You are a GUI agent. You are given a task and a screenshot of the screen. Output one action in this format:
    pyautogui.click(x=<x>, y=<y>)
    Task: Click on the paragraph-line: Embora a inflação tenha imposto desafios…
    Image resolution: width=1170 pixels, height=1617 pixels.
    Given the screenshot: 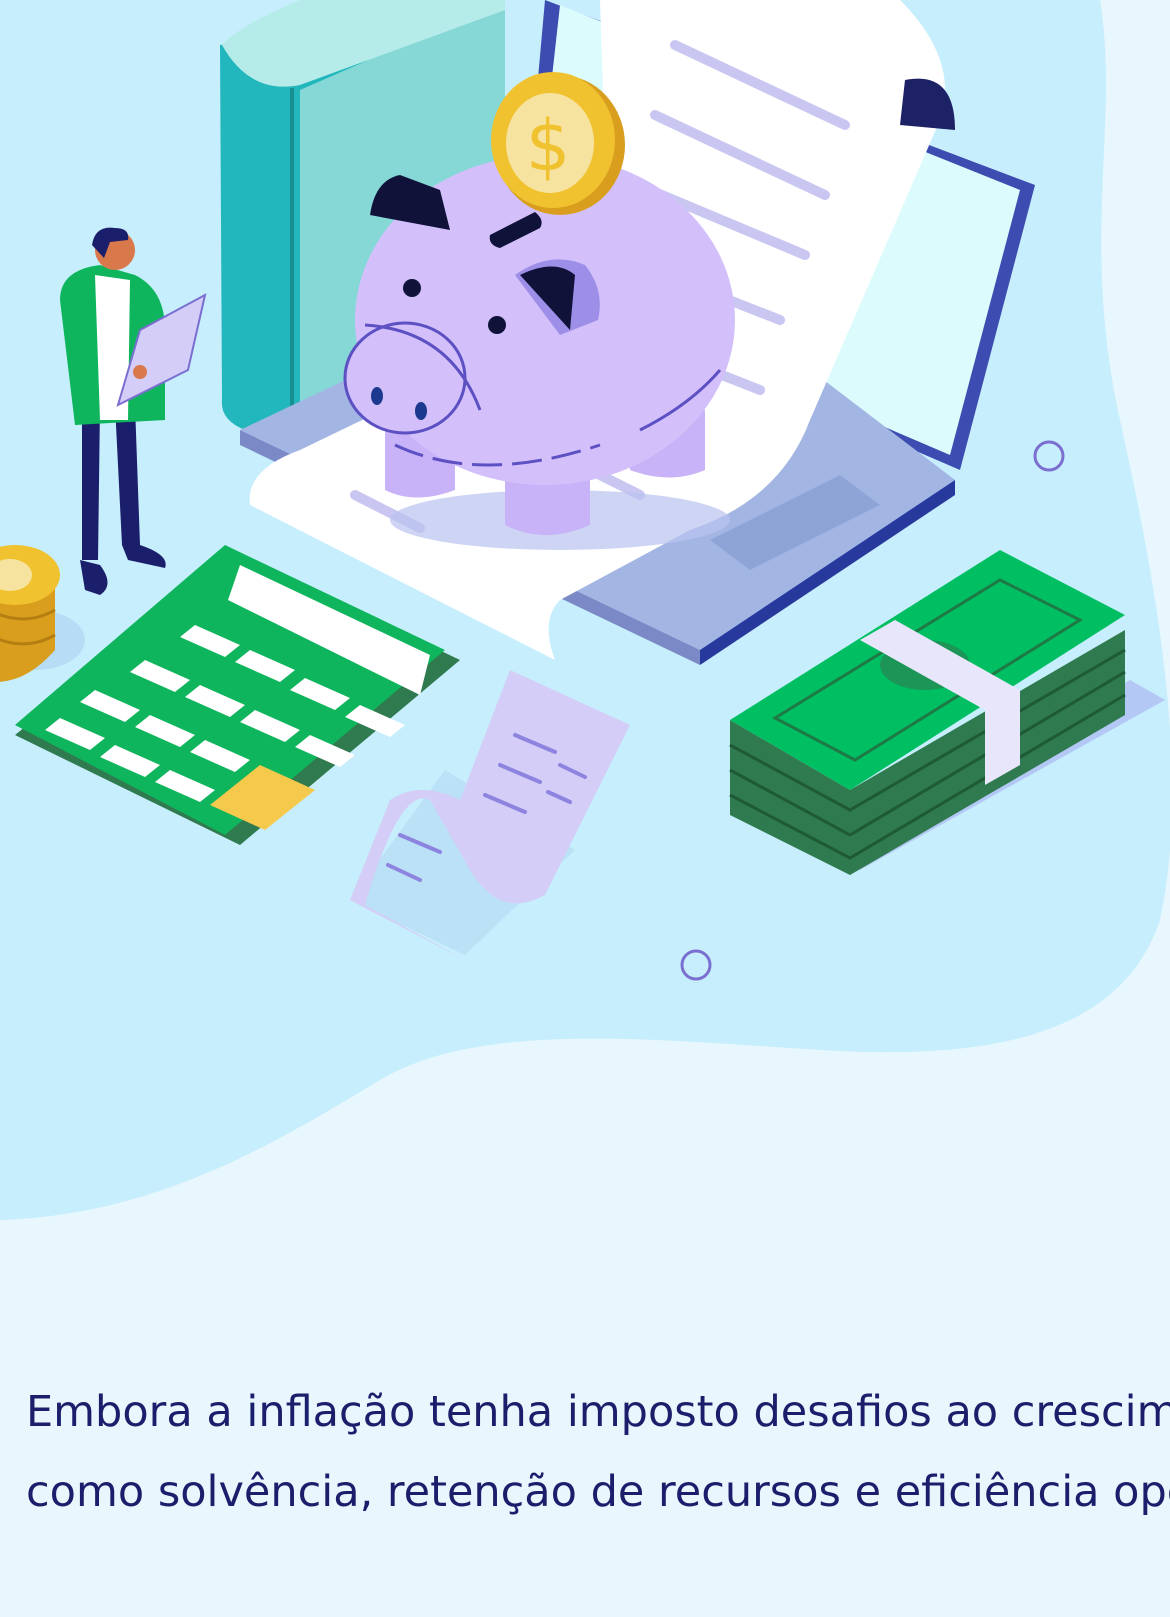 What is the action you would take?
    pyautogui.click(x=598, y=1412)
    